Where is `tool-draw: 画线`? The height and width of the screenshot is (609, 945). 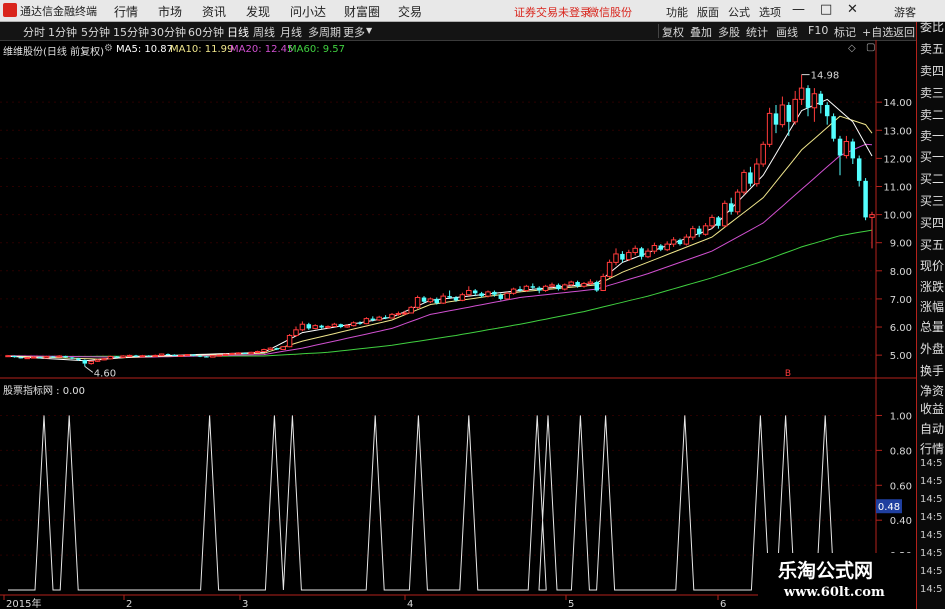
tool-draw: 画线 is located at coordinates (787, 32).